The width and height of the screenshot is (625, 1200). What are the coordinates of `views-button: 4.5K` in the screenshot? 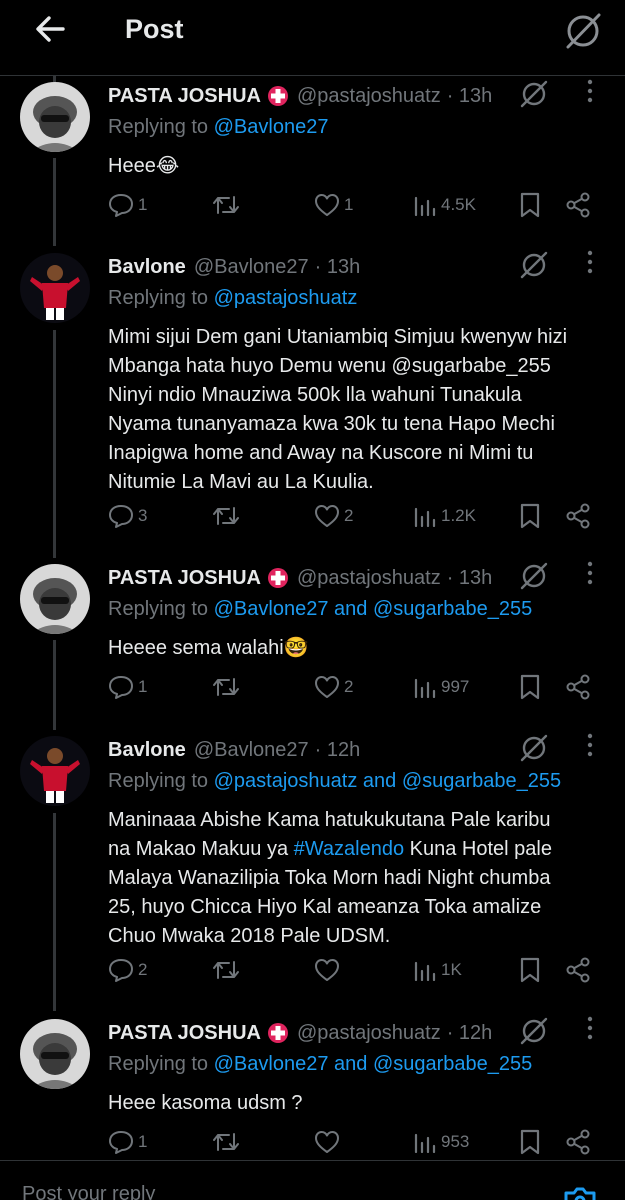 It's located at (444, 205).